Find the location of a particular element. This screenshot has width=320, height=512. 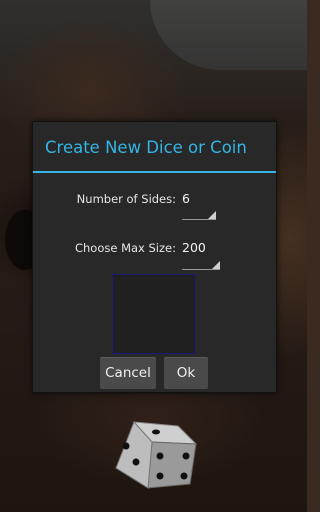

title-divider is located at coordinates (154, 172).